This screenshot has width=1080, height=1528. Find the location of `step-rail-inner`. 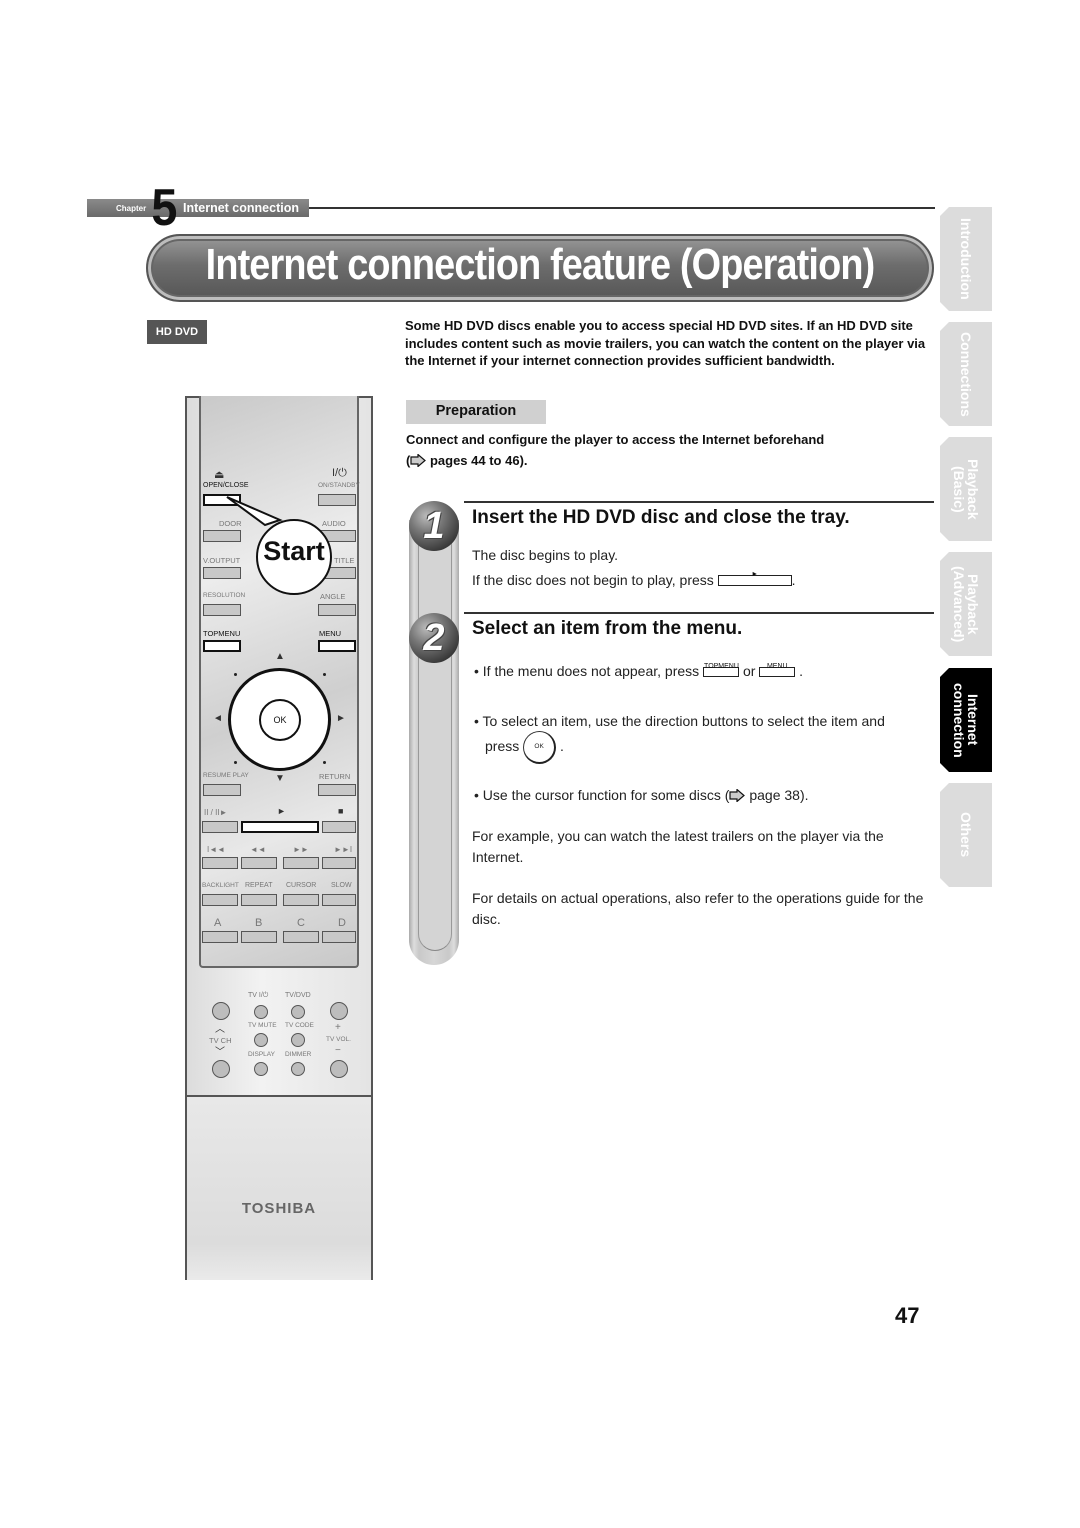

step-rail-inner is located at coordinates (435, 735).